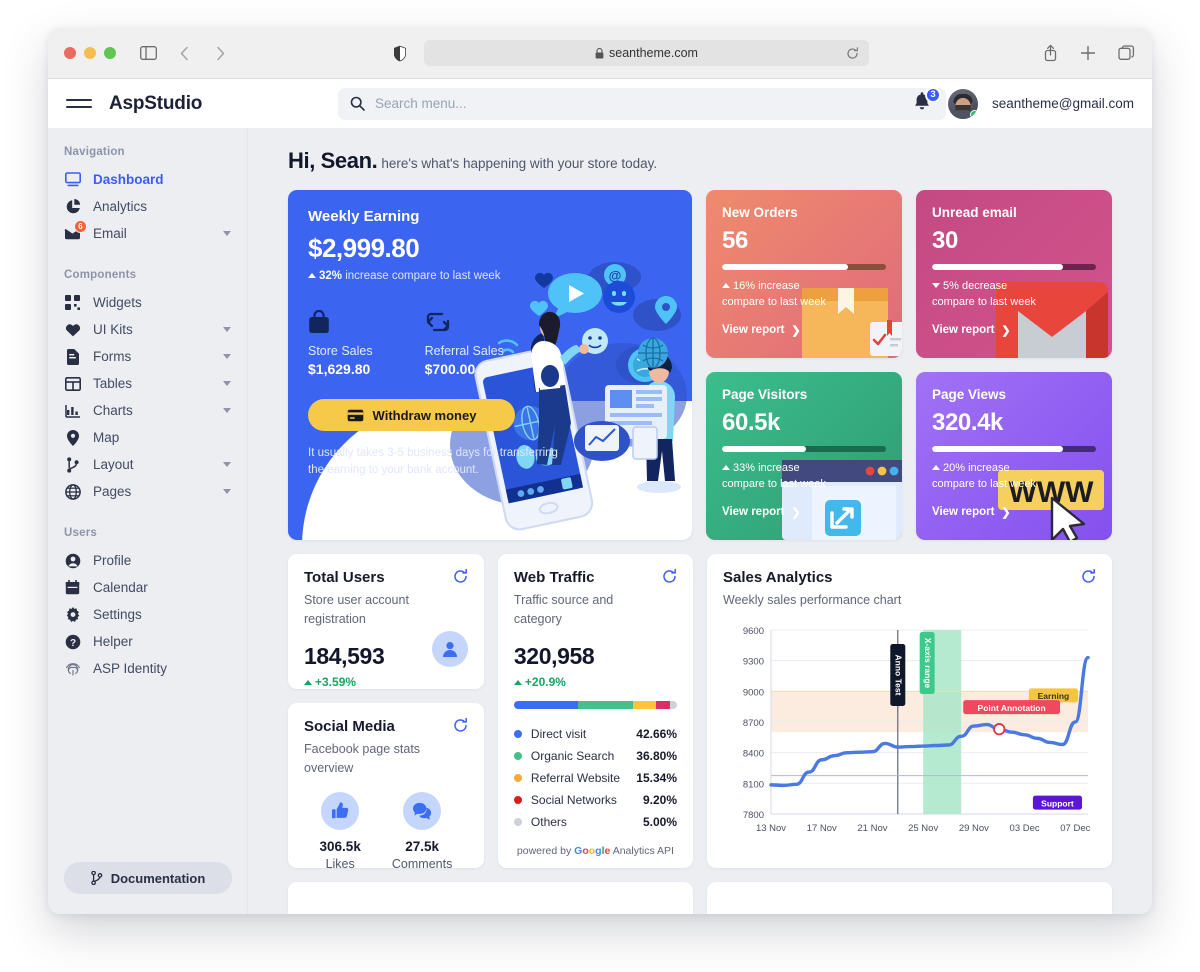 The width and height of the screenshot is (1200, 972). Describe the element at coordinates (147, 233) in the screenshot. I see `sidebar-item-email: 6 Email` at that location.